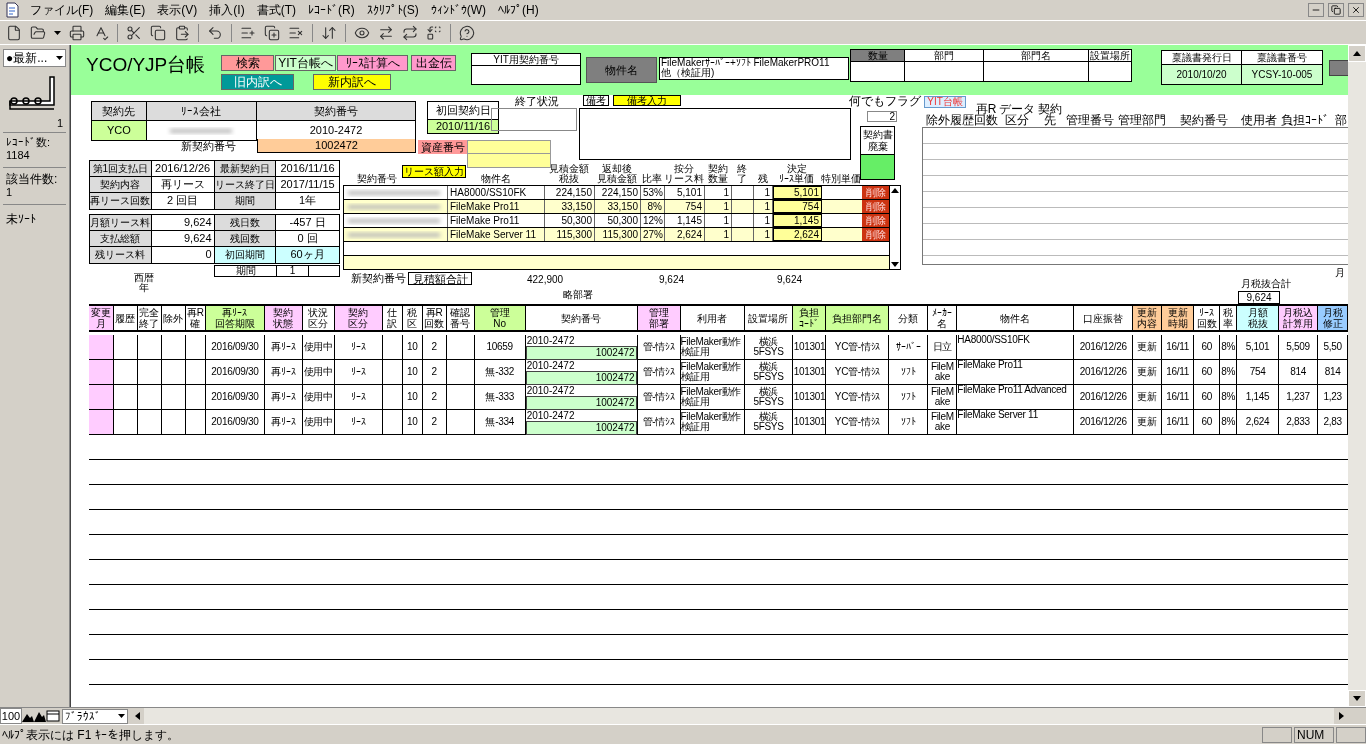  Describe the element at coordinates (318, 347) in the screenshot. I see `table-cell: 使用中` at that location.